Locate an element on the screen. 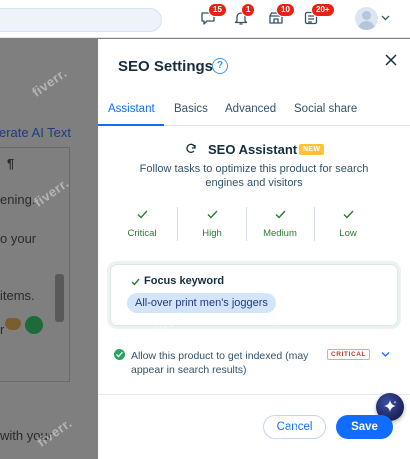  footer-divider is located at coordinates (254, 394).